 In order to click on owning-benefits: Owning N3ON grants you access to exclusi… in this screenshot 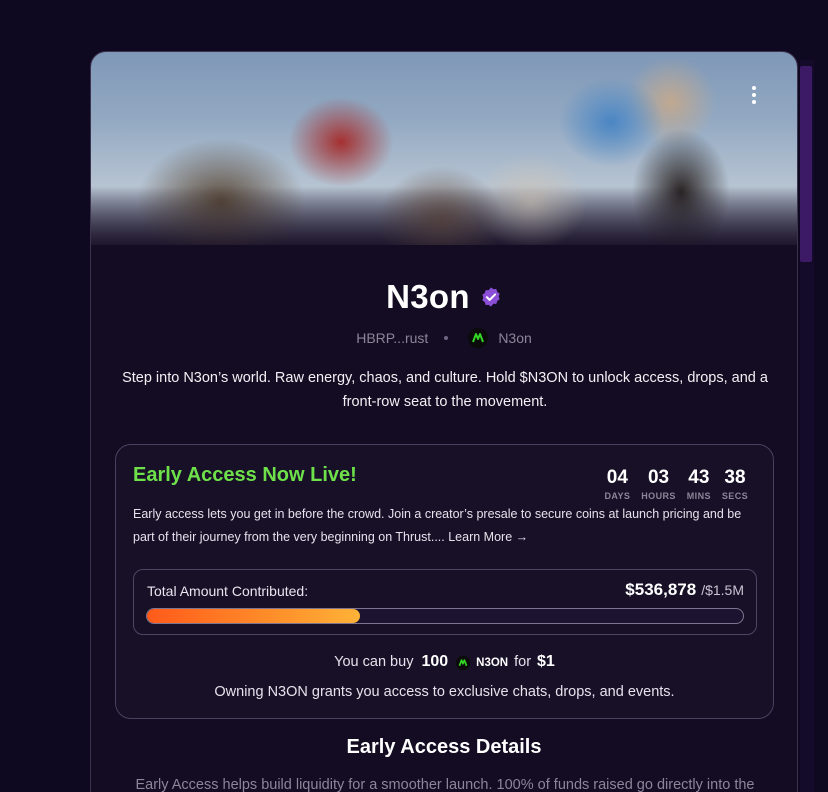, I will do `click(444, 692)`.